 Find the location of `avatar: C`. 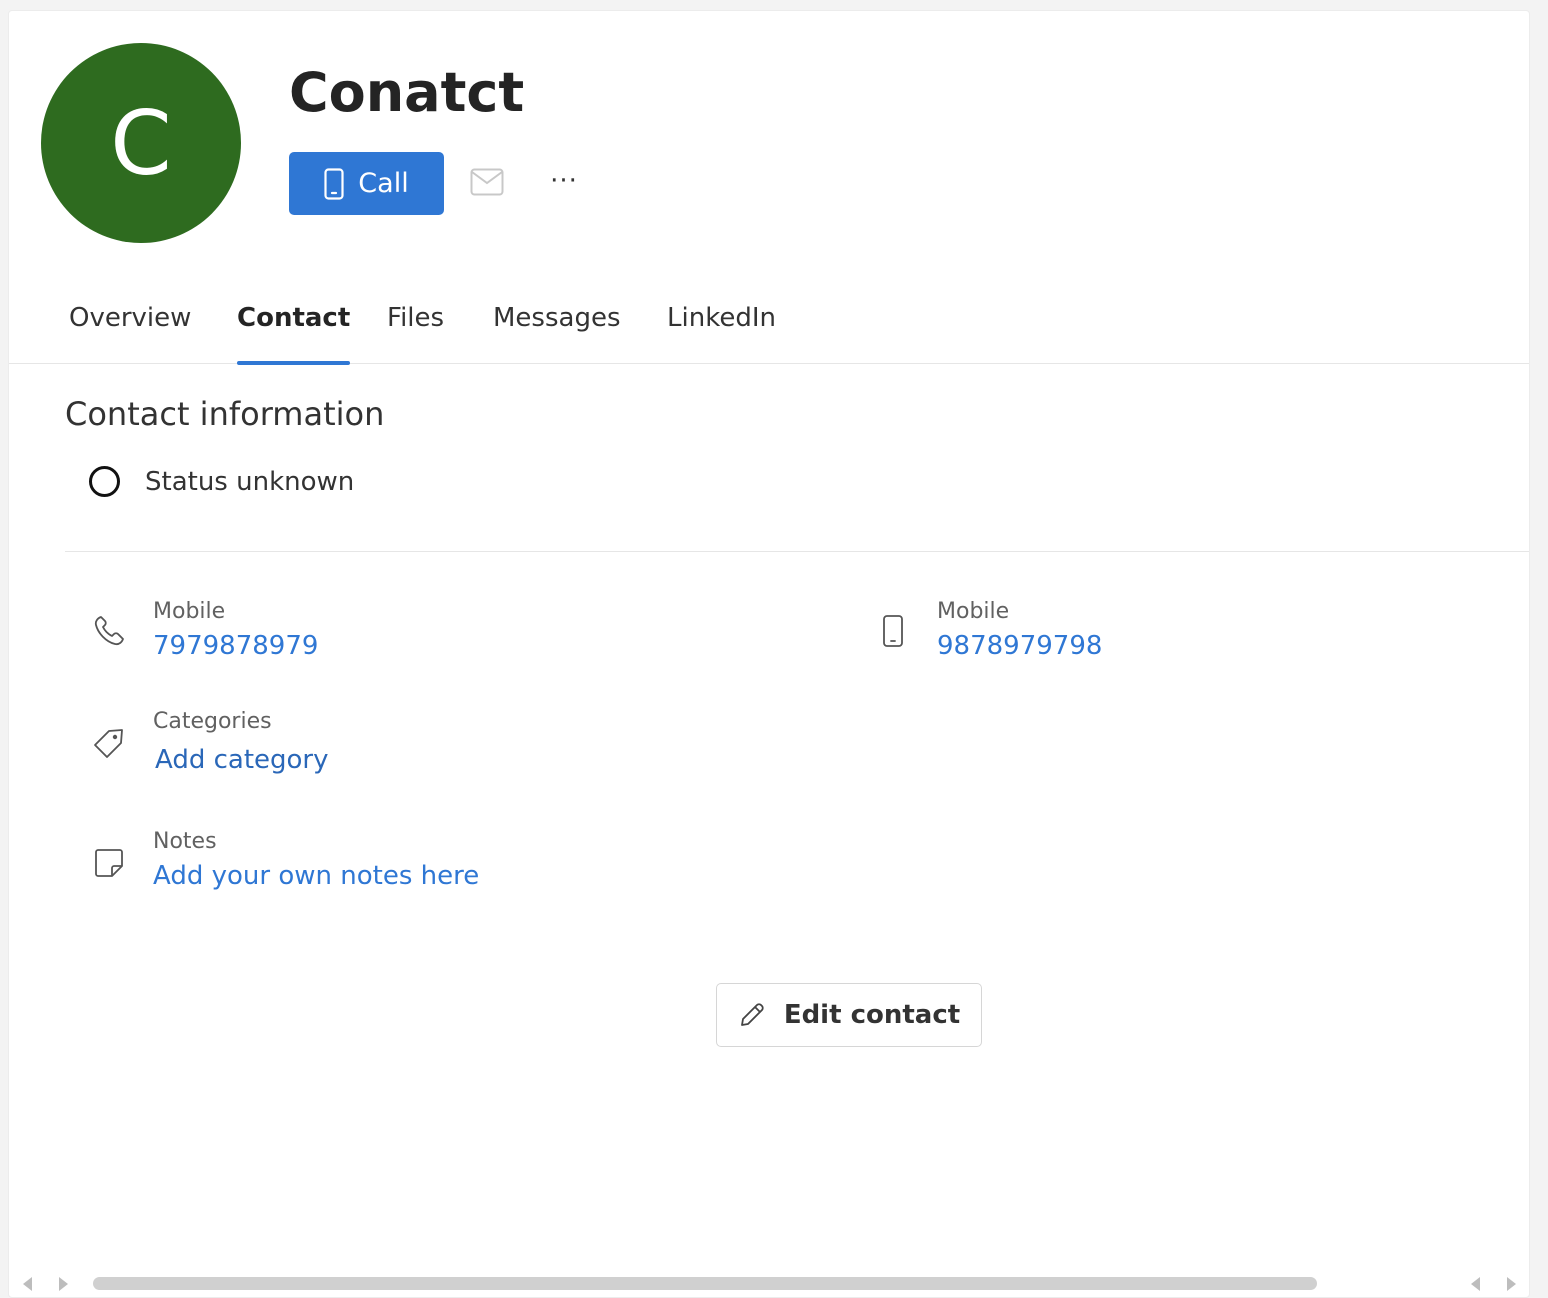

avatar: C is located at coordinates (141, 143).